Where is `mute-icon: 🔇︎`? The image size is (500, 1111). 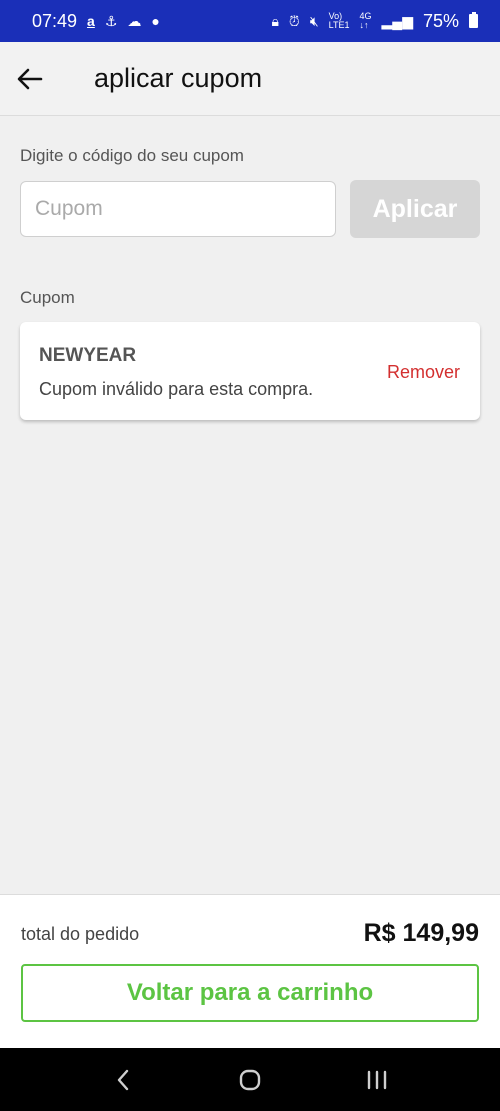
mute-icon: 🔇︎ is located at coordinates (314, 21).